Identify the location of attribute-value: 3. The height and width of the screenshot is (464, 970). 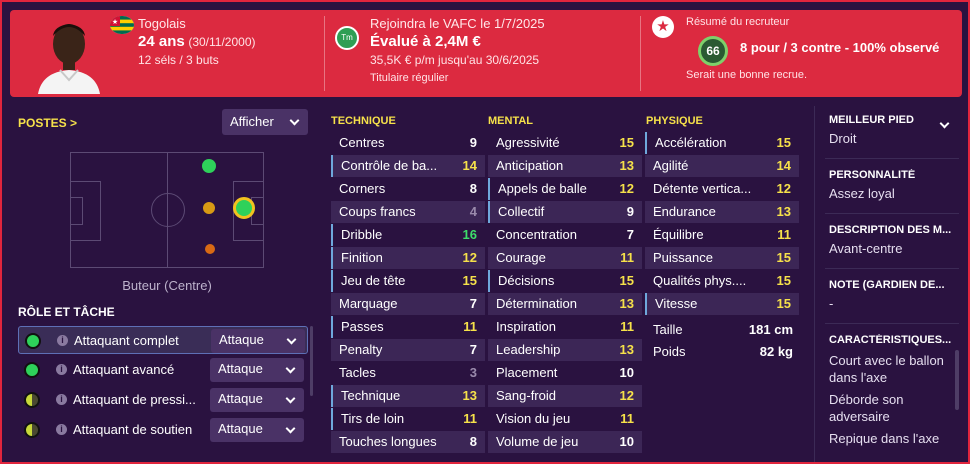
(473, 372).